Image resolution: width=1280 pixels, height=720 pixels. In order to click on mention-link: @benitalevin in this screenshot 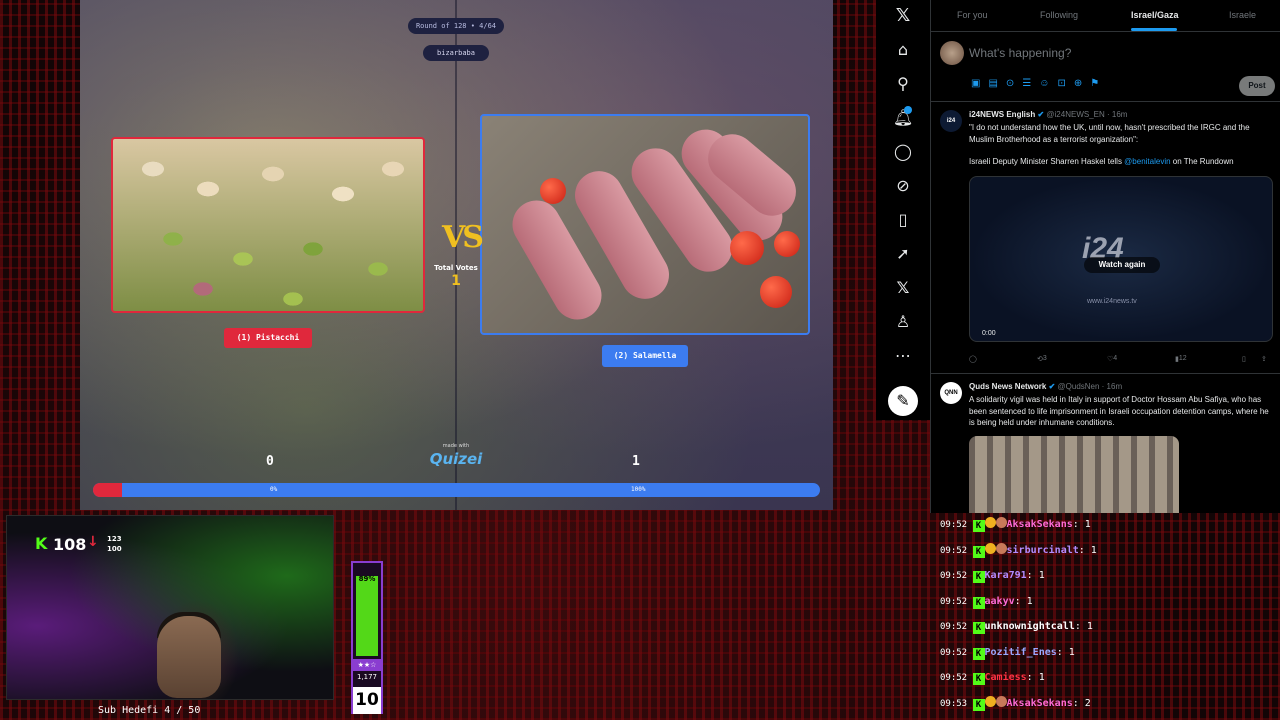, I will do `click(1147, 161)`.